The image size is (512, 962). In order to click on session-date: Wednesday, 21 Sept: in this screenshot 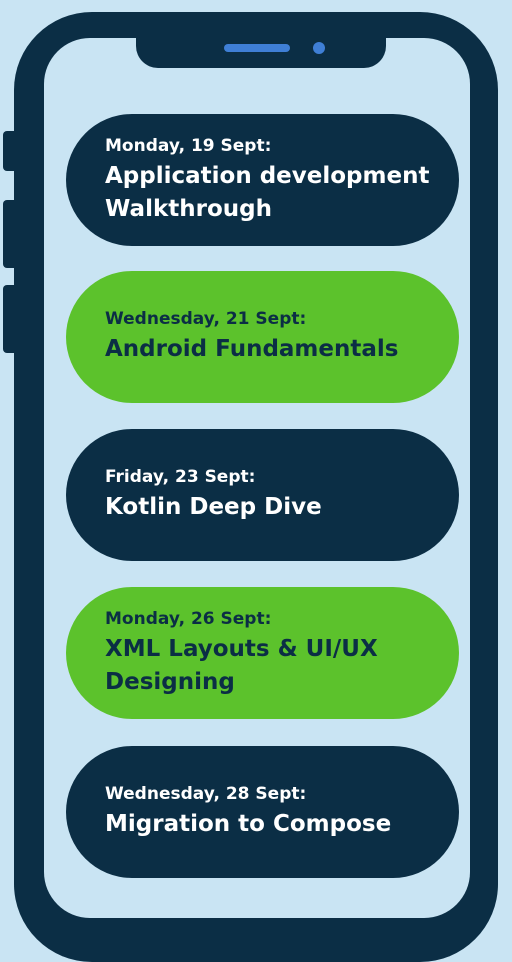, I will do `click(206, 319)`.